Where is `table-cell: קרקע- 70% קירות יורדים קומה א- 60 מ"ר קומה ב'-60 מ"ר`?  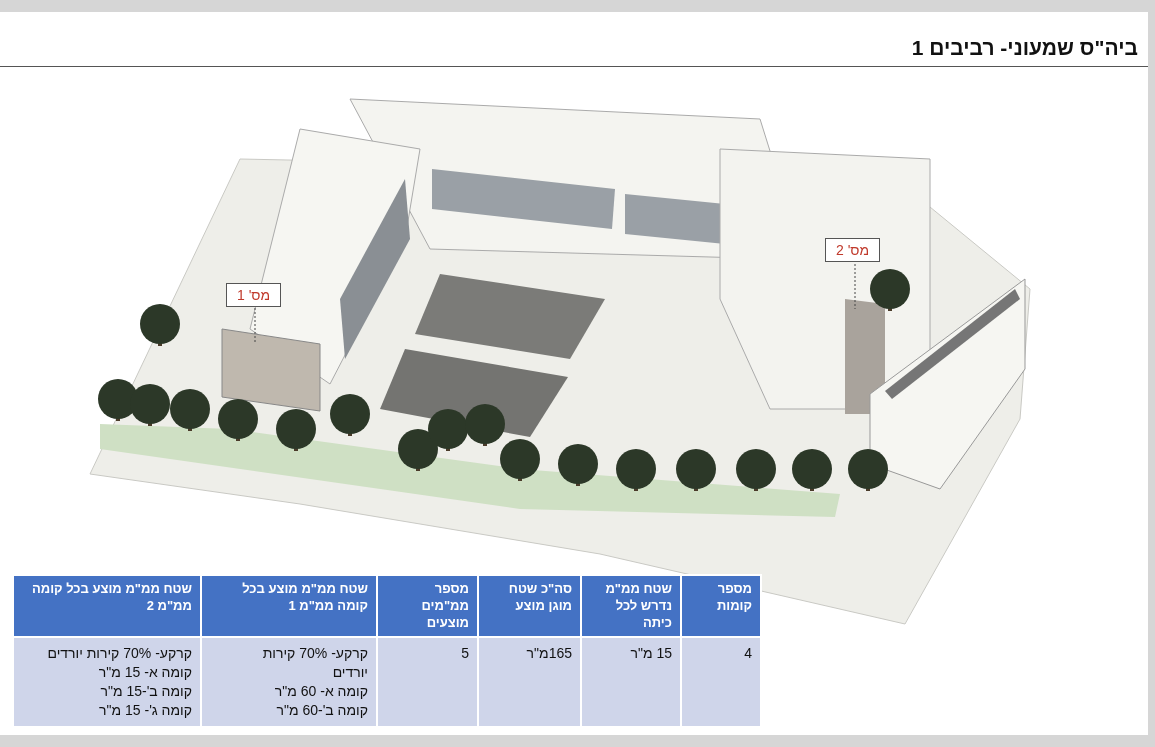 table-cell: קרקע- 70% קירות יורדים קומה א- 60 מ"ר קומה ב'-60 מ"ר is located at coordinates (289, 682).